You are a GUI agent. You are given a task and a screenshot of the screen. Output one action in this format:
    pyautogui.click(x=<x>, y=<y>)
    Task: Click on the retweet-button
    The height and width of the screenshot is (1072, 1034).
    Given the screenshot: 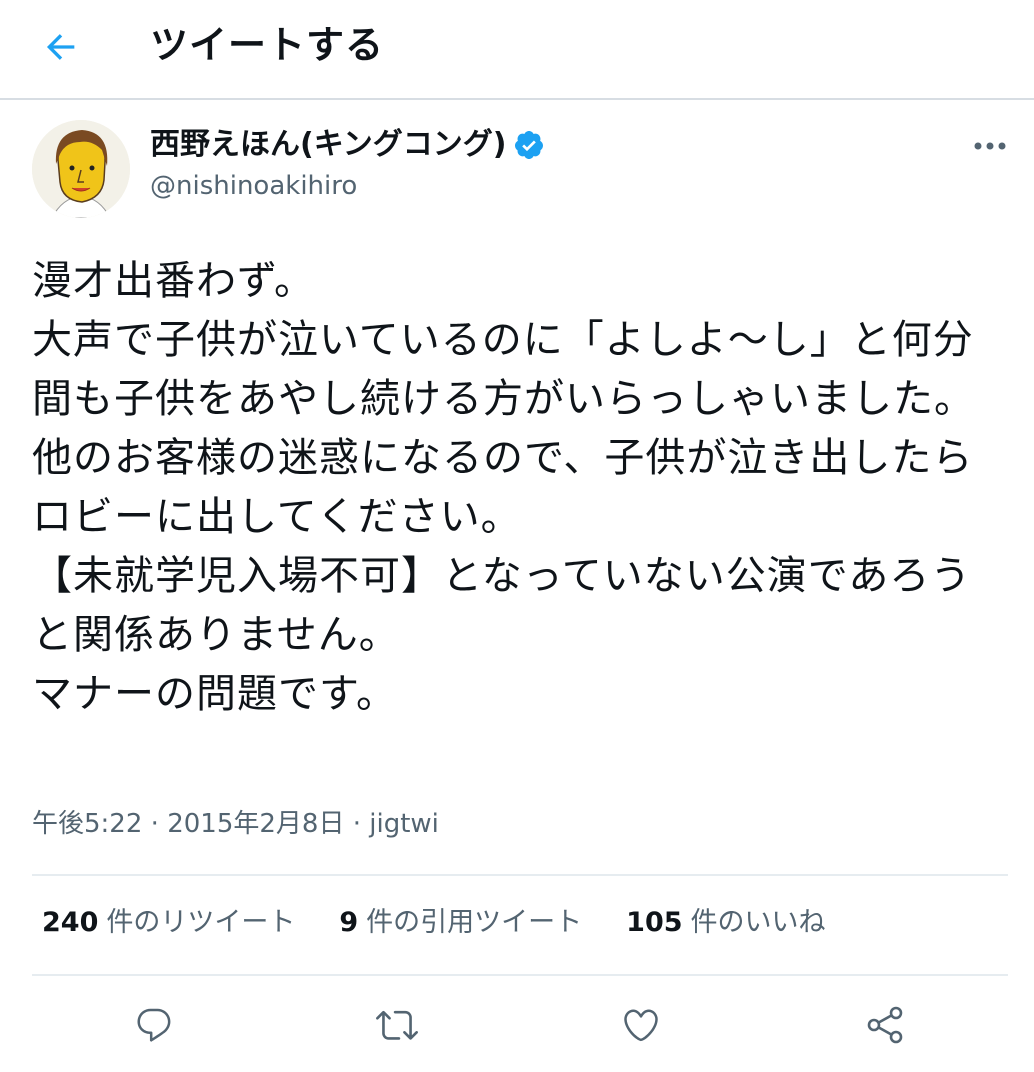 What is the action you would take?
    pyautogui.click(x=397, y=1025)
    